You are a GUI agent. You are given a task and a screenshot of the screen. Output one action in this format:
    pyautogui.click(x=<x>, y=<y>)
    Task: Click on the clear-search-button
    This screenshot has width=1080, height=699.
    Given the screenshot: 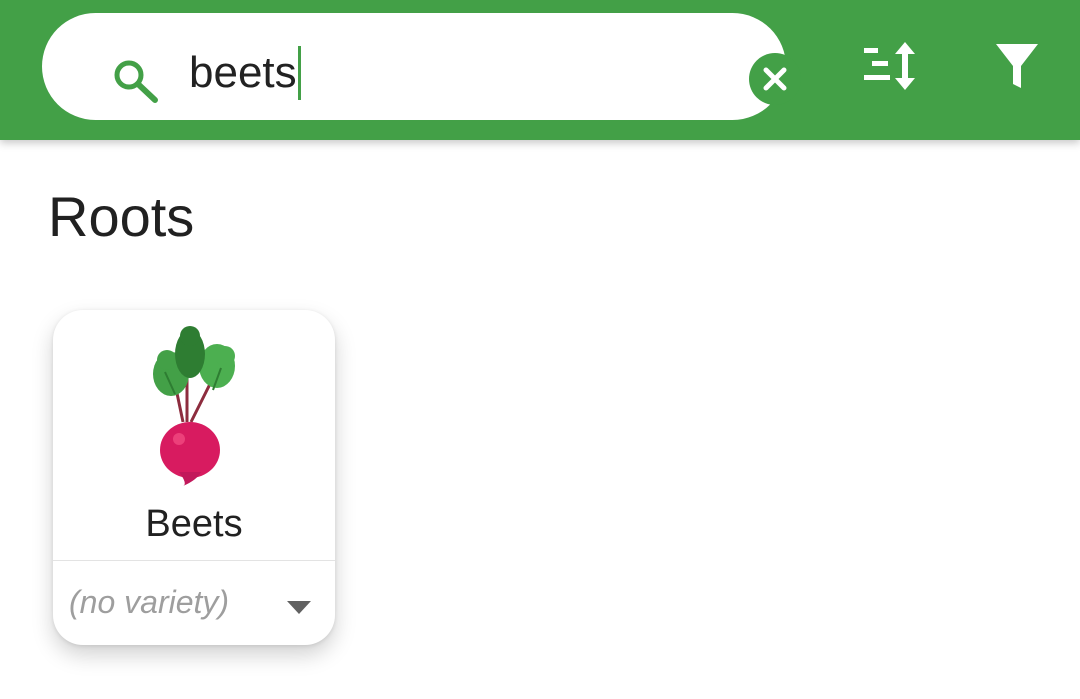 What is the action you would take?
    pyautogui.click(x=775, y=79)
    